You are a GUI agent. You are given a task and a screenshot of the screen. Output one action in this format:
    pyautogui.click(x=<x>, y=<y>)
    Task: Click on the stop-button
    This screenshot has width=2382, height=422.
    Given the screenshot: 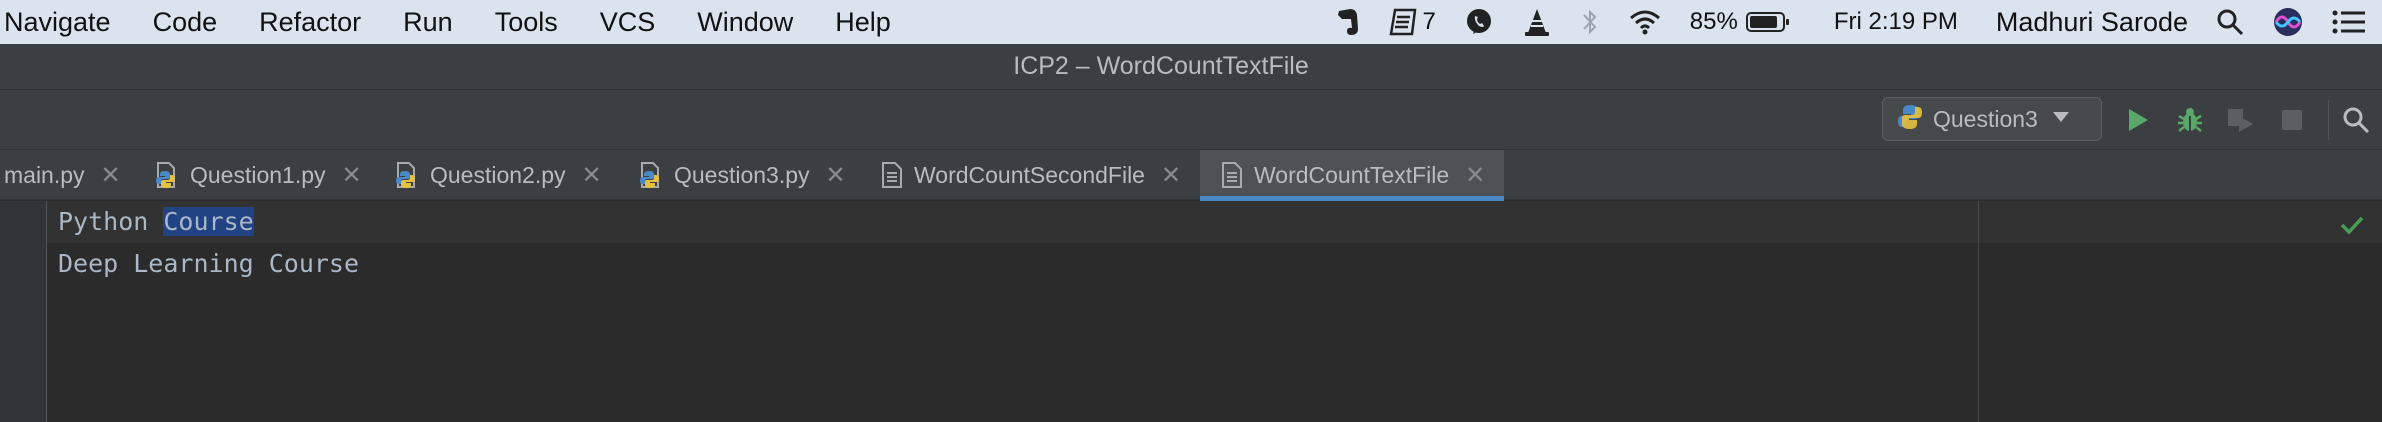 What is the action you would take?
    pyautogui.click(x=2292, y=120)
    